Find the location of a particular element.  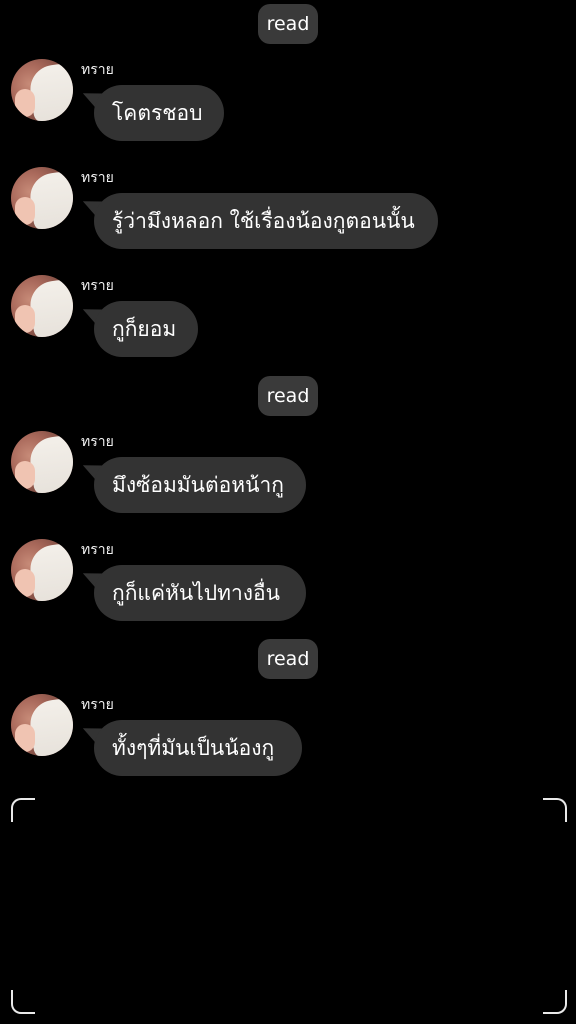

message: ทราย มึงซ้อมมันต่อหน้ากู is located at coordinates (288, 476).